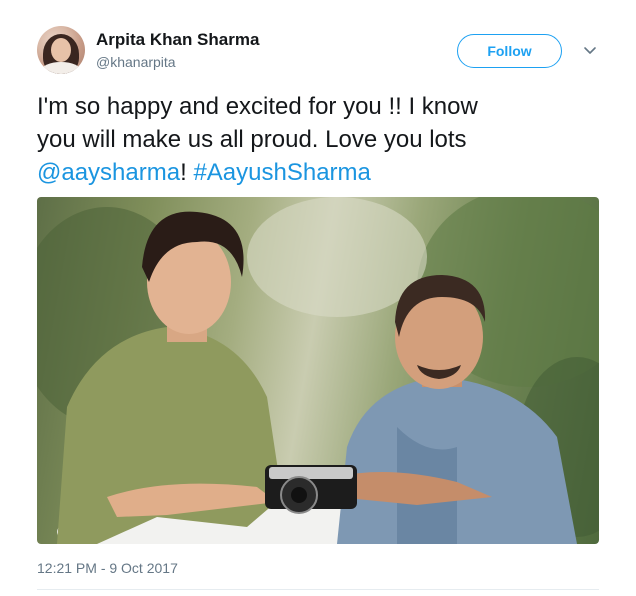  Describe the element at coordinates (177, 40) in the screenshot. I see `user-name: Arpita Khan Sharma` at that location.